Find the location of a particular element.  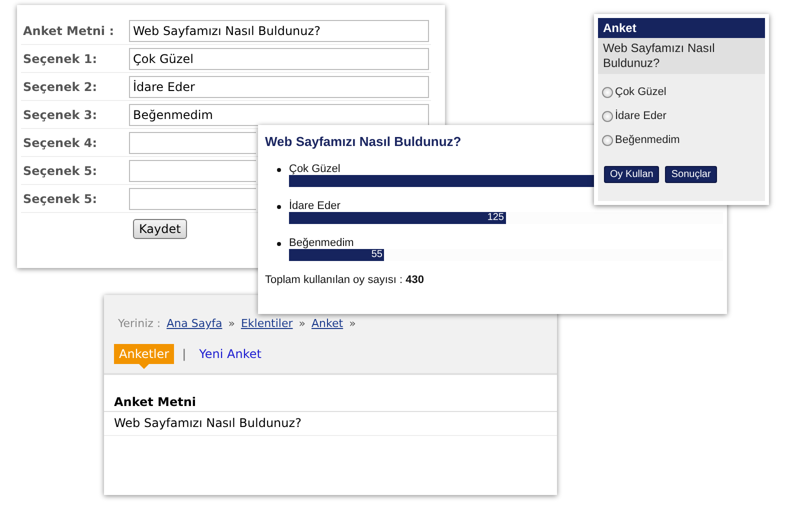

vote-button: Oy Kullan is located at coordinates (632, 174).